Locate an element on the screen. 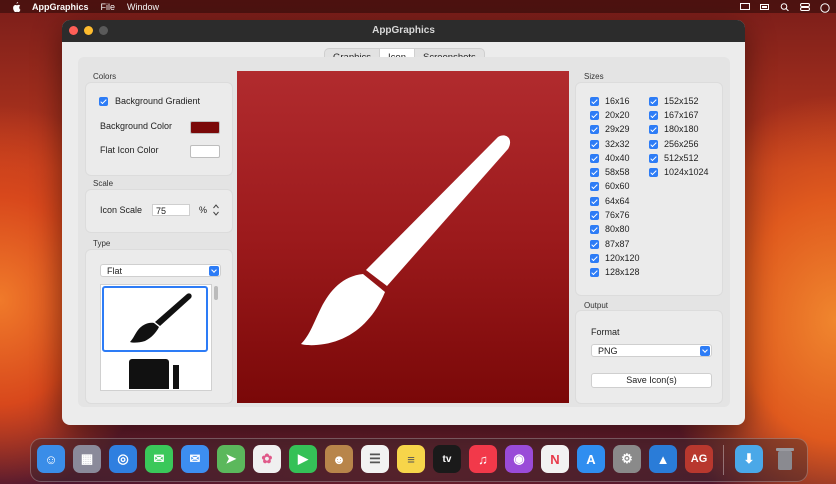 The image size is (836, 484). size-58x58: 58x58 is located at coordinates (610, 172).